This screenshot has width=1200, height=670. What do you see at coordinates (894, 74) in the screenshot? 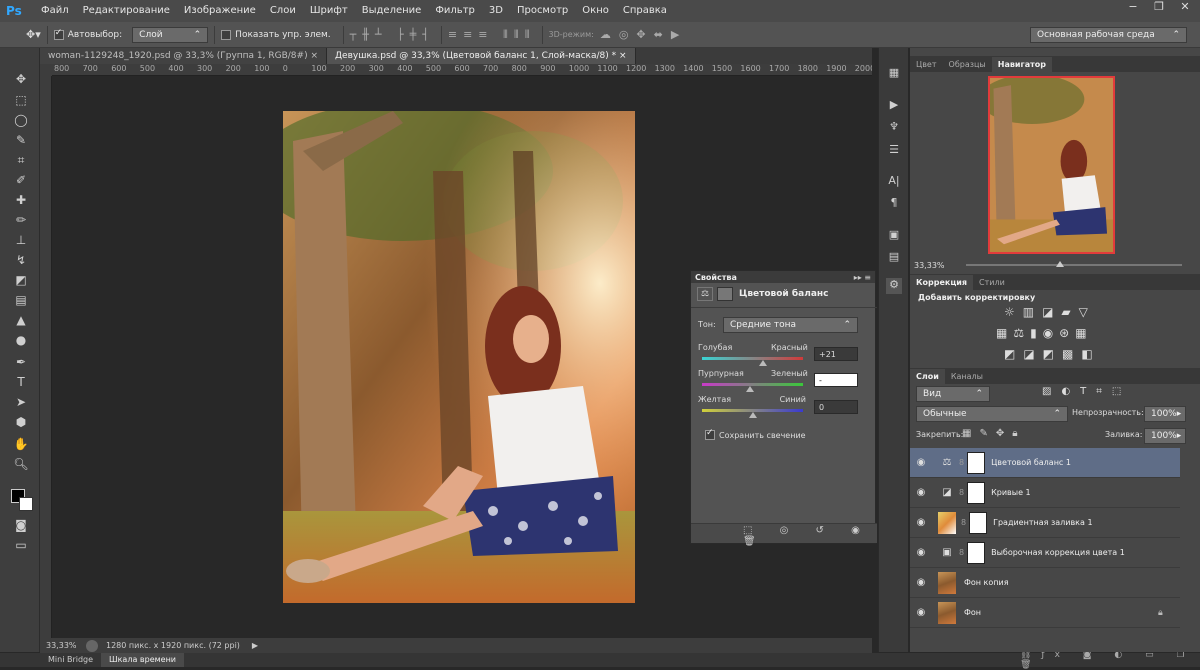
I see `history-icon: ▦` at bounding box center [894, 74].